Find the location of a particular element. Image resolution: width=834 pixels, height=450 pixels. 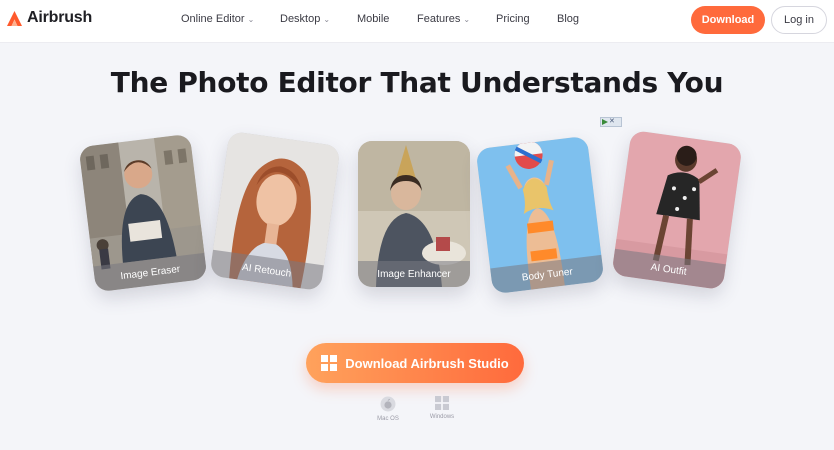

nav-mobile-label: Mobile is located at coordinates (373, 19).